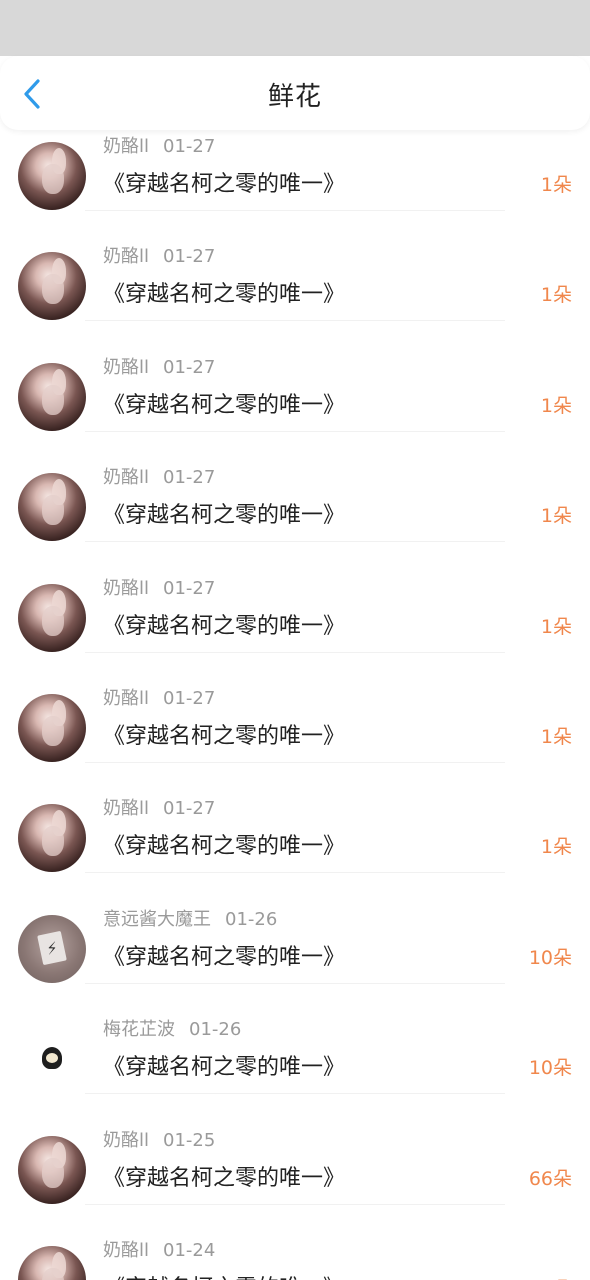 This screenshot has width=590, height=1280. I want to click on flower-record-row: 梅花芷波 01-26 《穿越名柯之零的唯一》 10朵, so click(295, 1058).